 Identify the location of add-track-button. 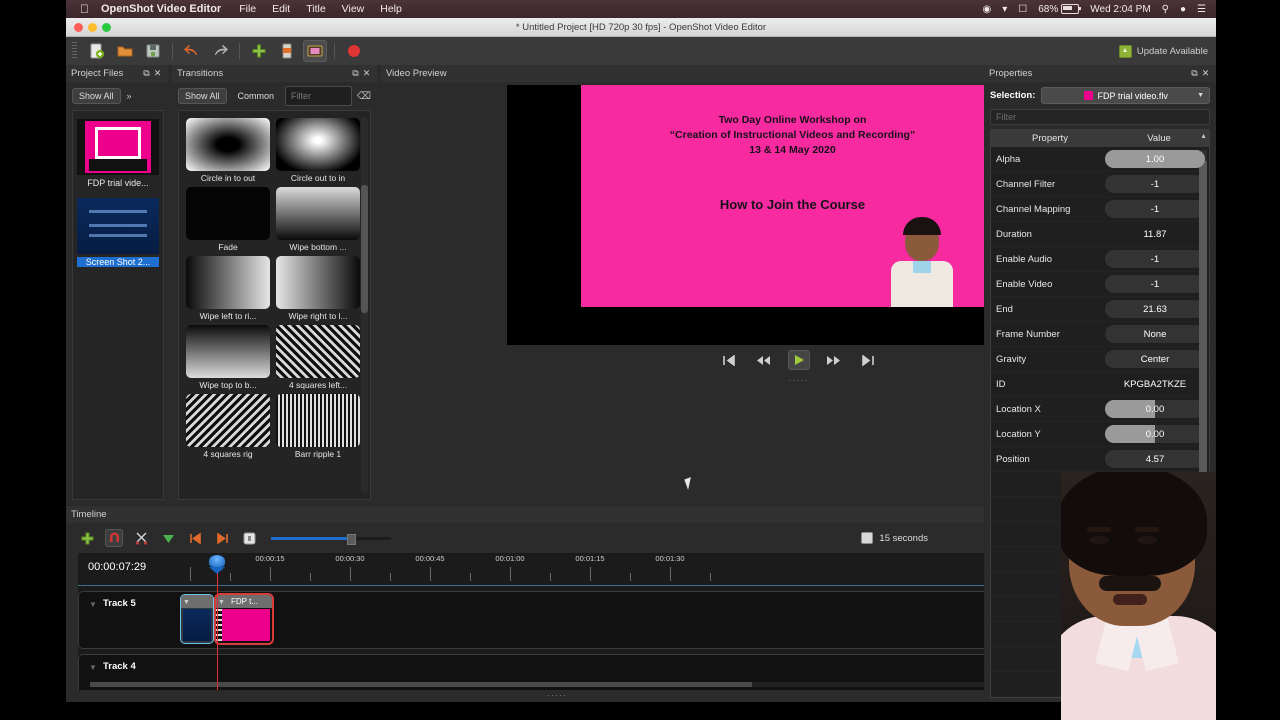
(87, 538).